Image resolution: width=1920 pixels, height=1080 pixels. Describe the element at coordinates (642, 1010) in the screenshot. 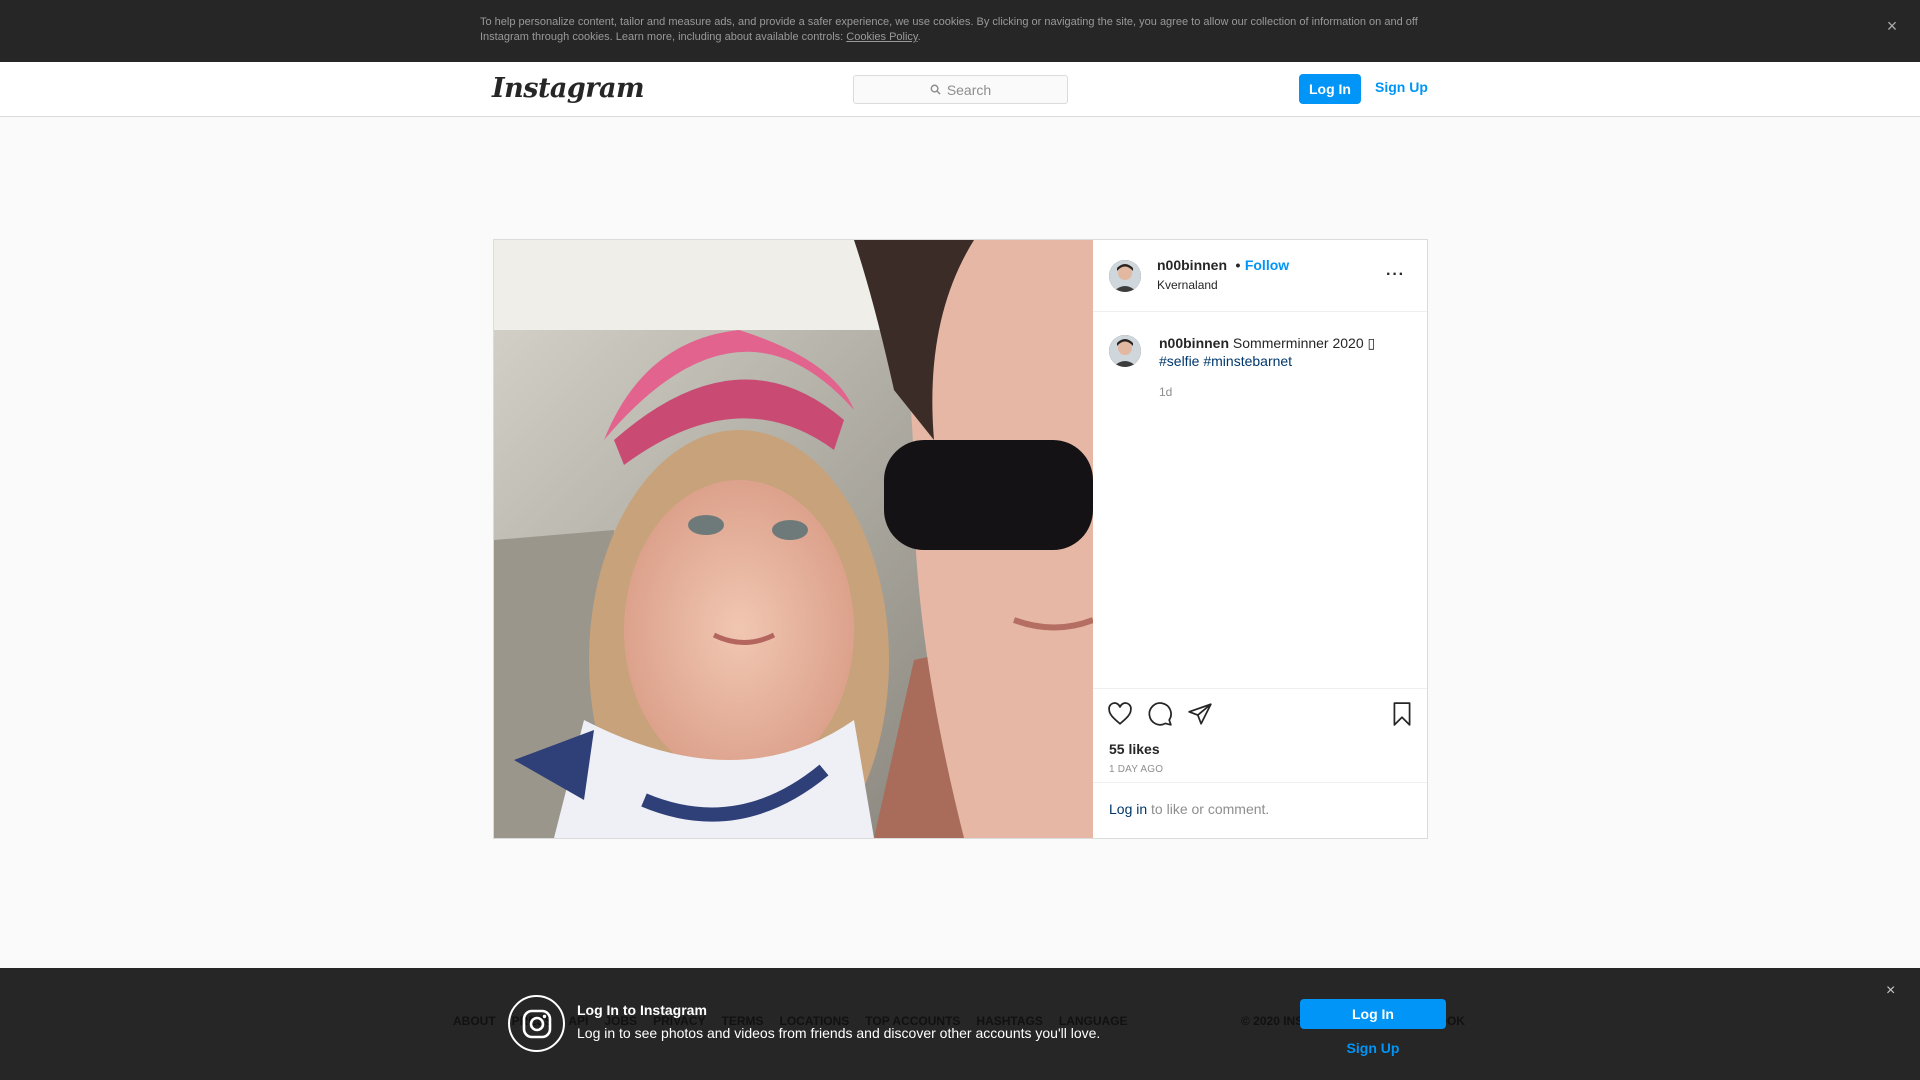

I see `login-prompt-title: Log In to Instagram` at that location.